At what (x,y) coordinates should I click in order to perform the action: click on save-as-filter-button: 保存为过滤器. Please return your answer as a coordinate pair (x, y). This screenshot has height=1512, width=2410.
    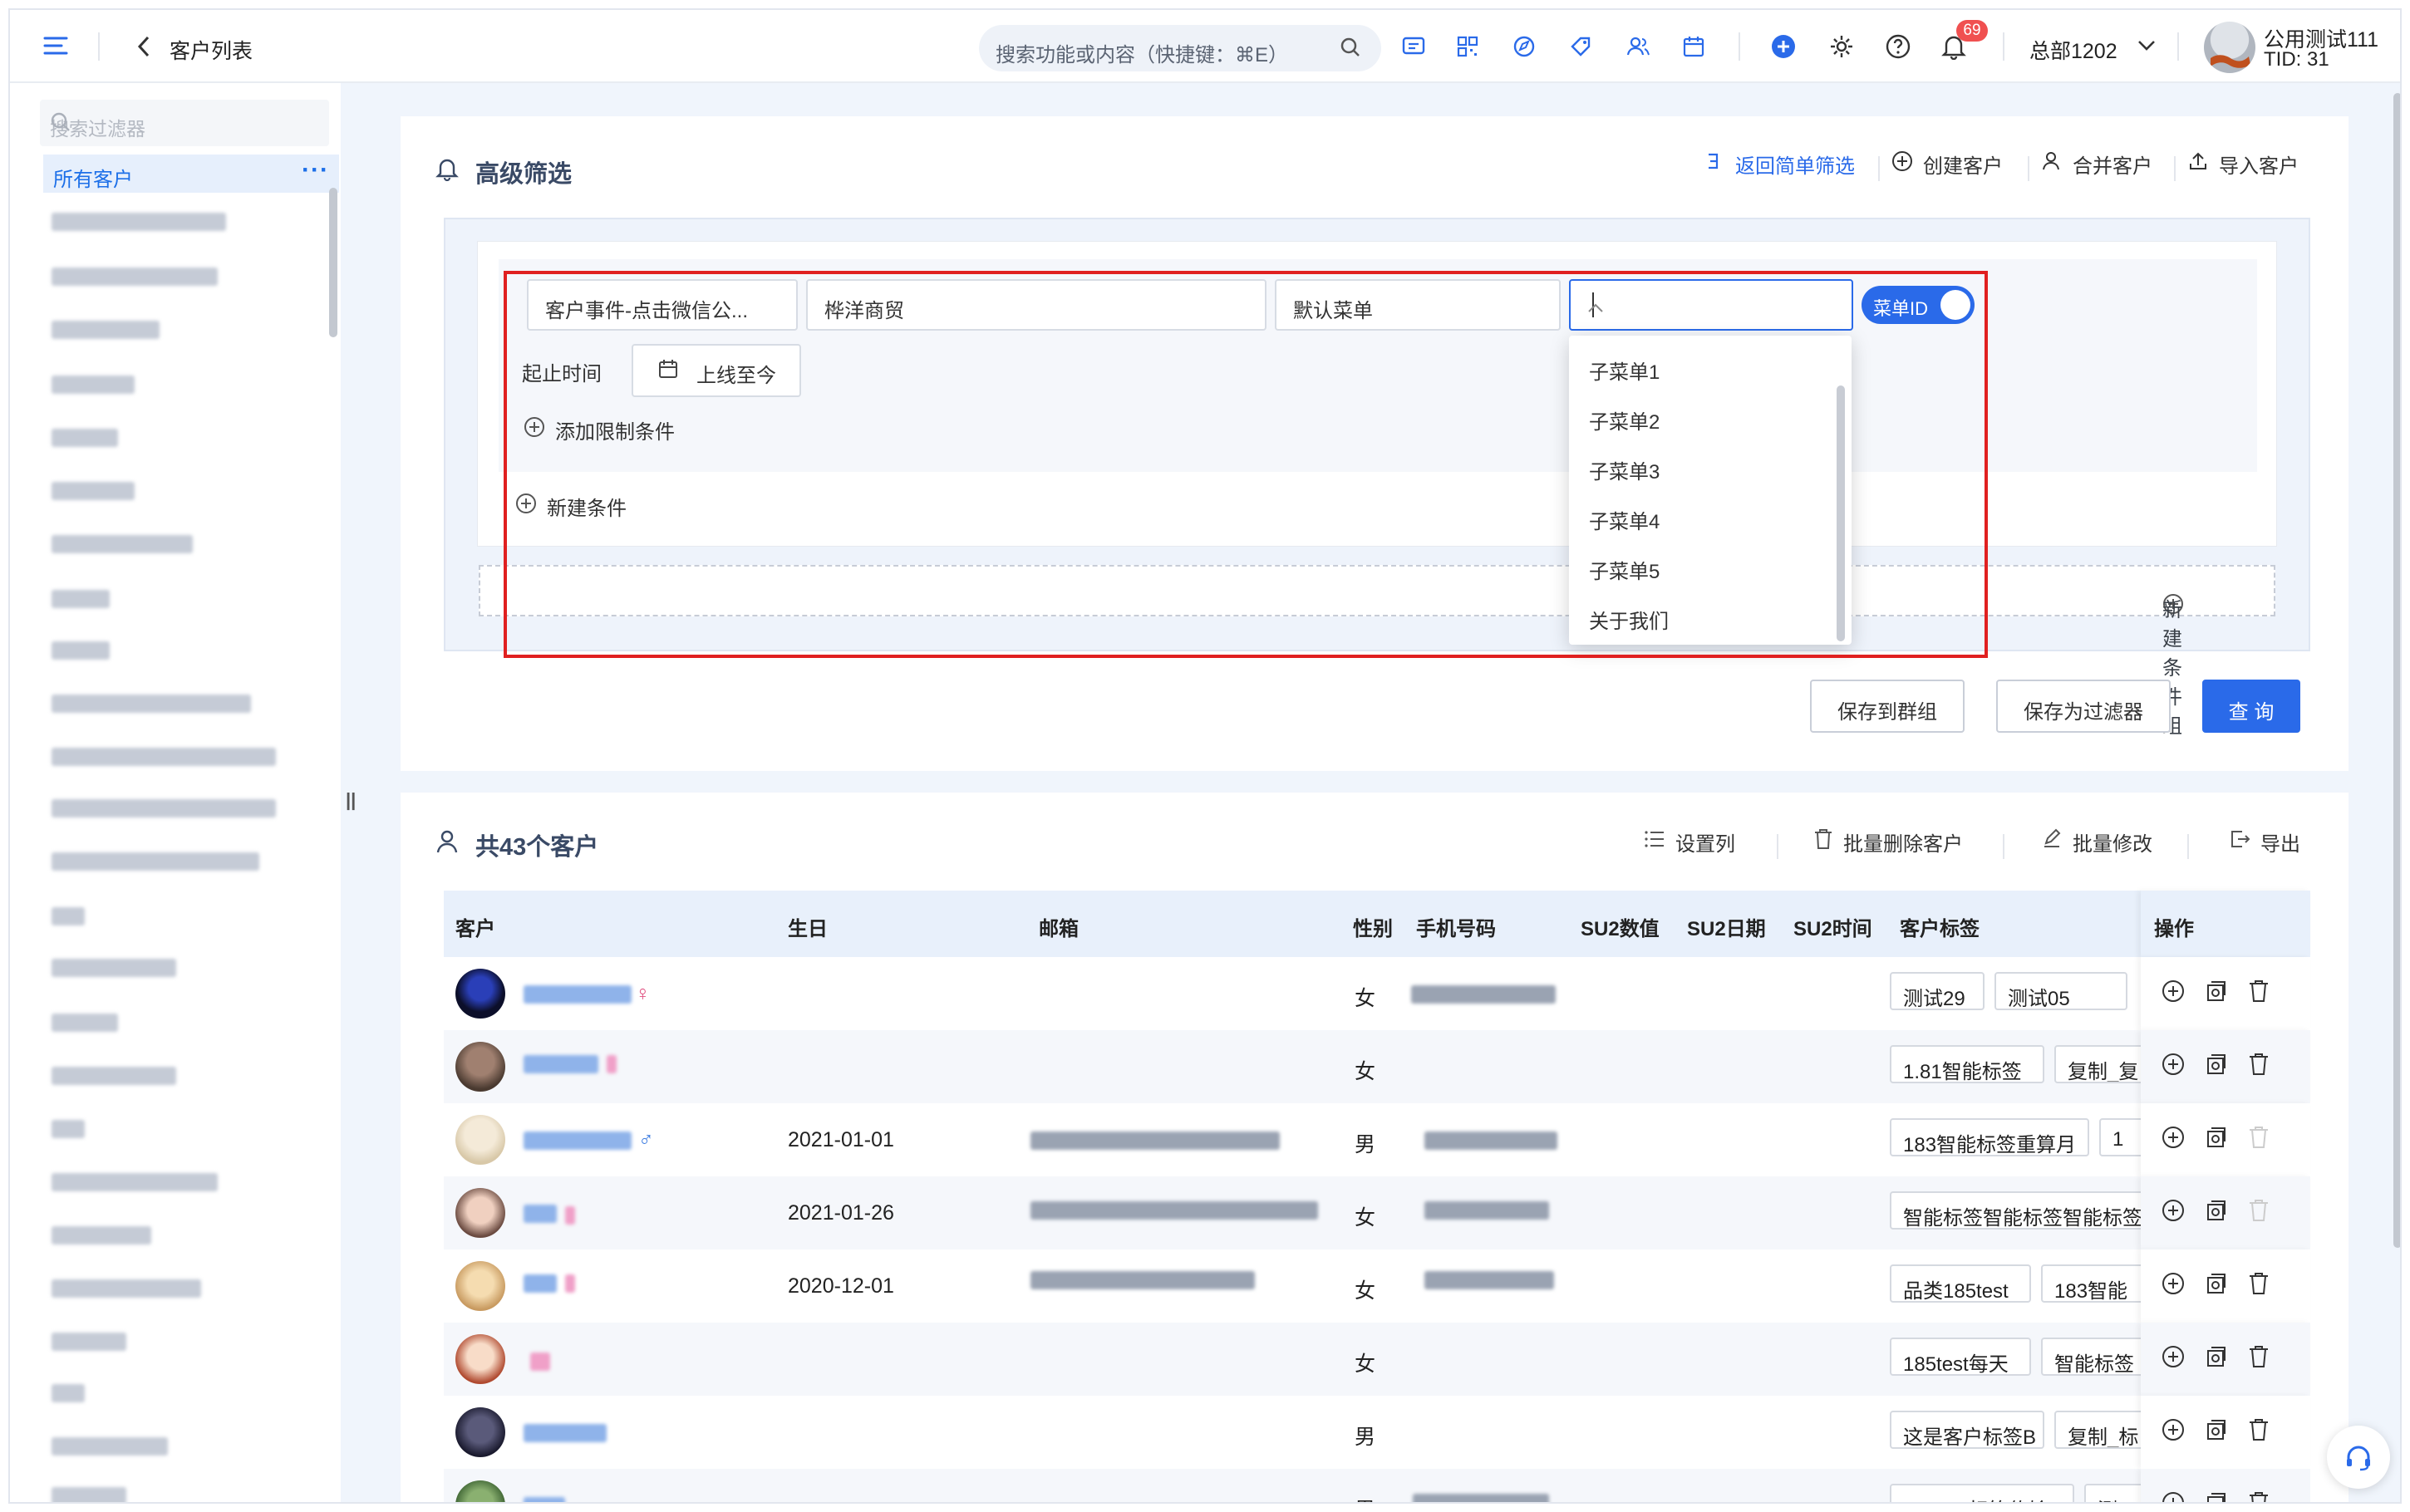
    Looking at the image, I should click on (2083, 706).